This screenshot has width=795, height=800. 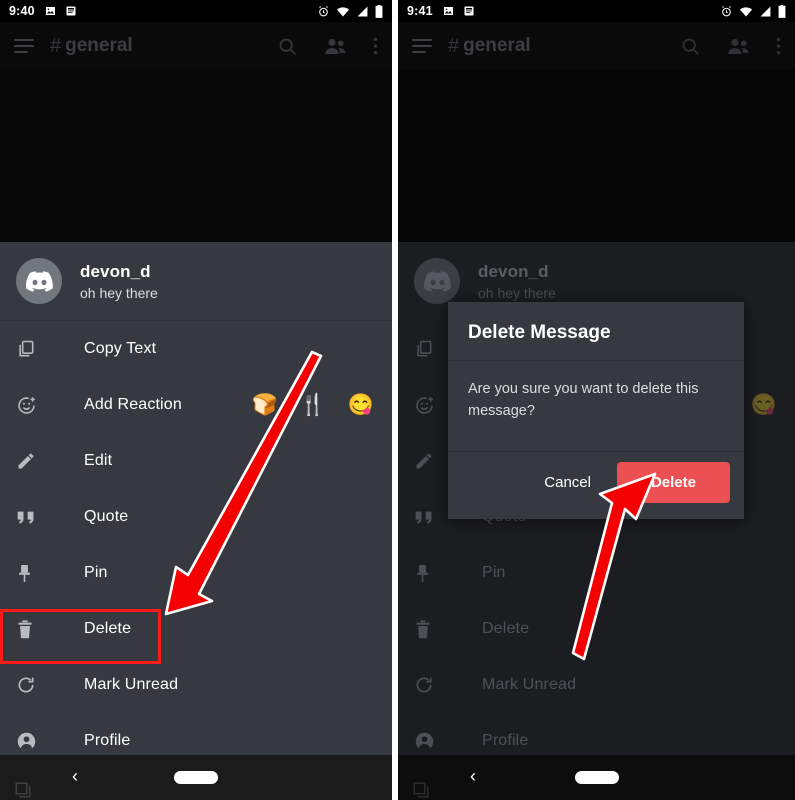 What do you see at coordinates (395, 400) in the screenshot?
I see `panel-divider` at bounding box center [395, 400].